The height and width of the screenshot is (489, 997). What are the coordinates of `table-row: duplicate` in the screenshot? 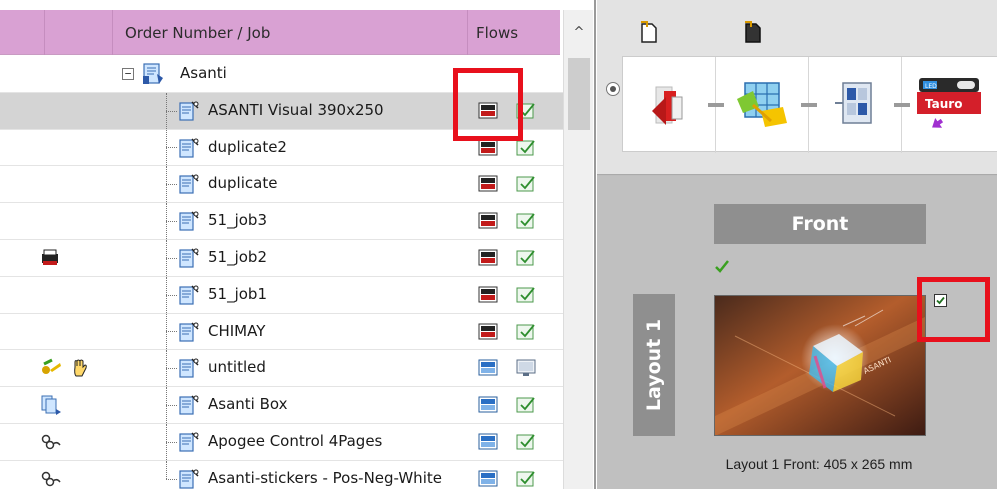 It's located at (281, 185).